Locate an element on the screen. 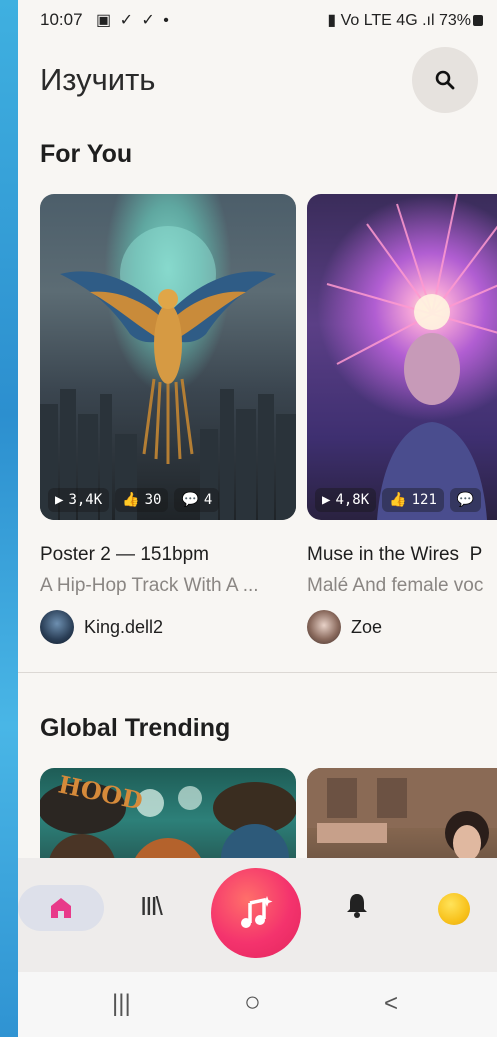 The height and width of the screenshot is (1037, 497). system-navigation-bar: ||| ○ < is located at coordinates (257, 1004).